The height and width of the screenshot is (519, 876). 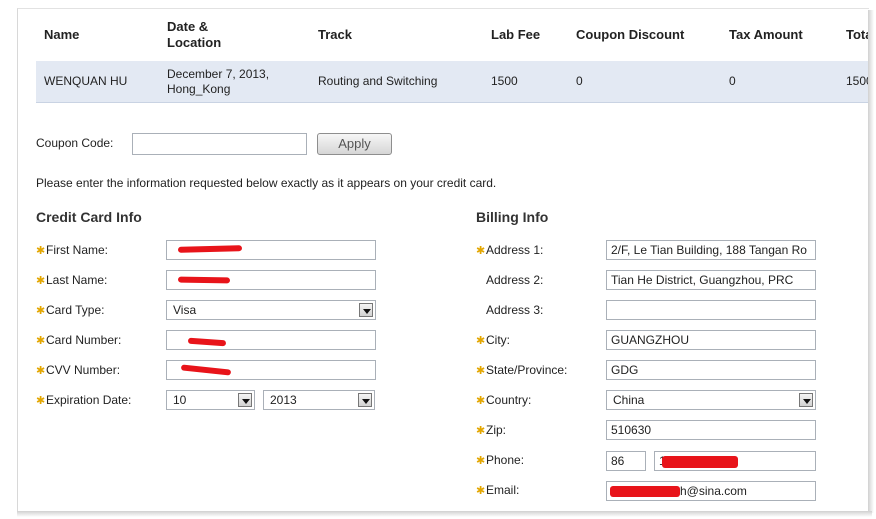 What do you see at coordinates (711, 280) in the screenshot?
I see `address2-input: Tian He District, Guangzhou, PRC` at bounding box center [711, 280].